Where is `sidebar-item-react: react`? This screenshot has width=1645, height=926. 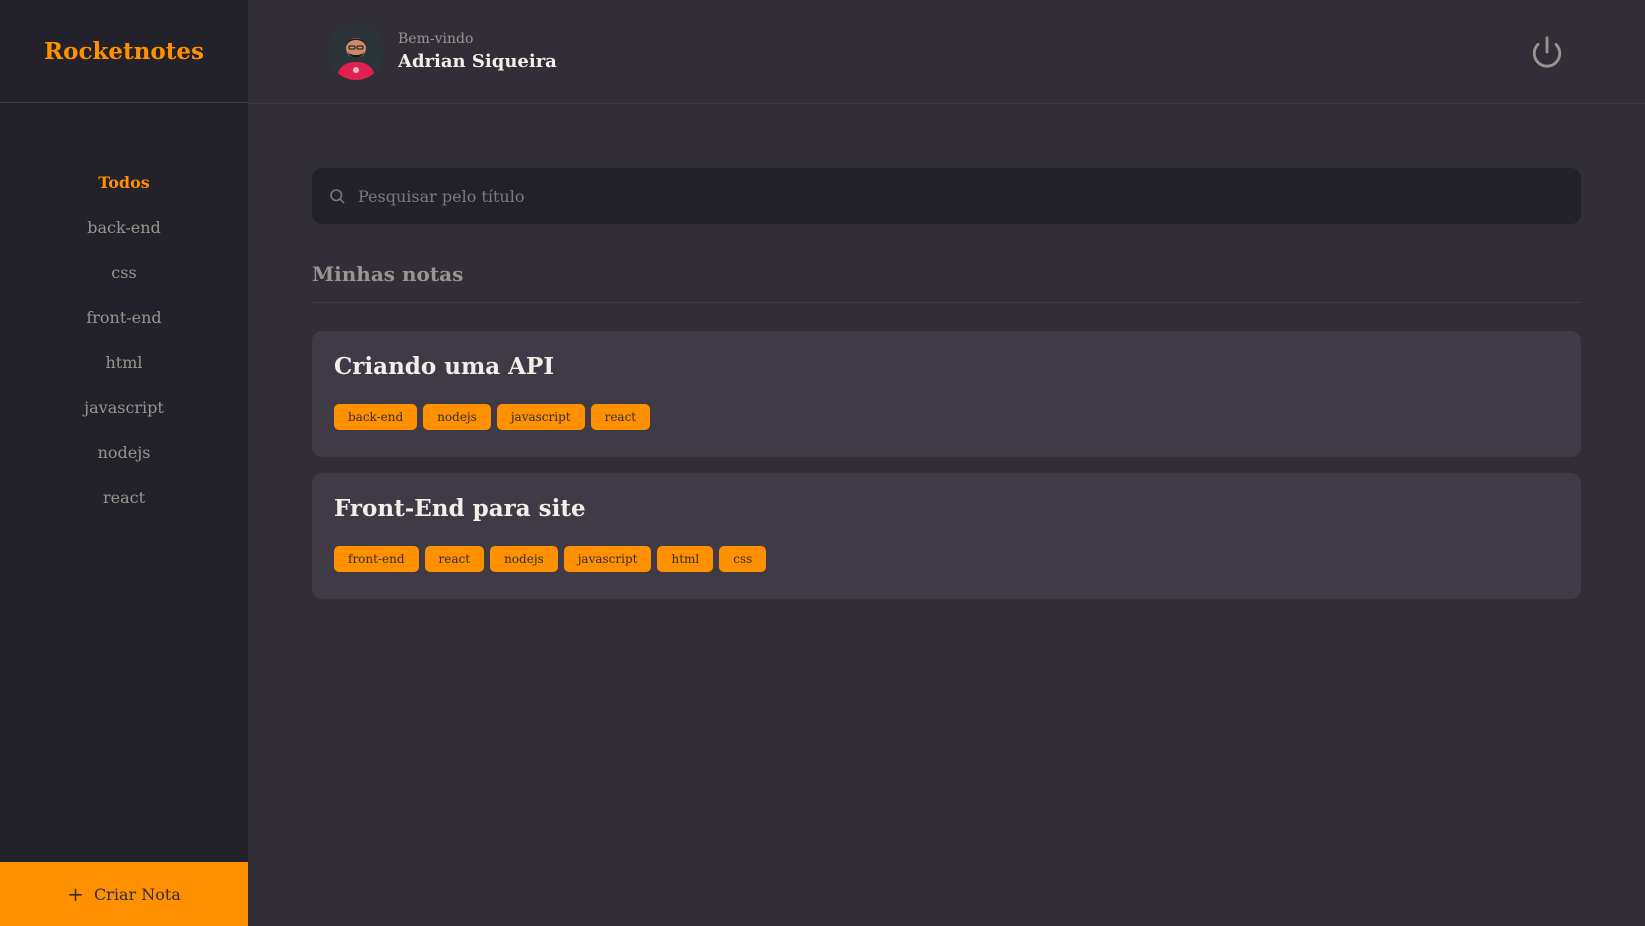
sidebar-item-react: react is located at coordinates (124, 497).